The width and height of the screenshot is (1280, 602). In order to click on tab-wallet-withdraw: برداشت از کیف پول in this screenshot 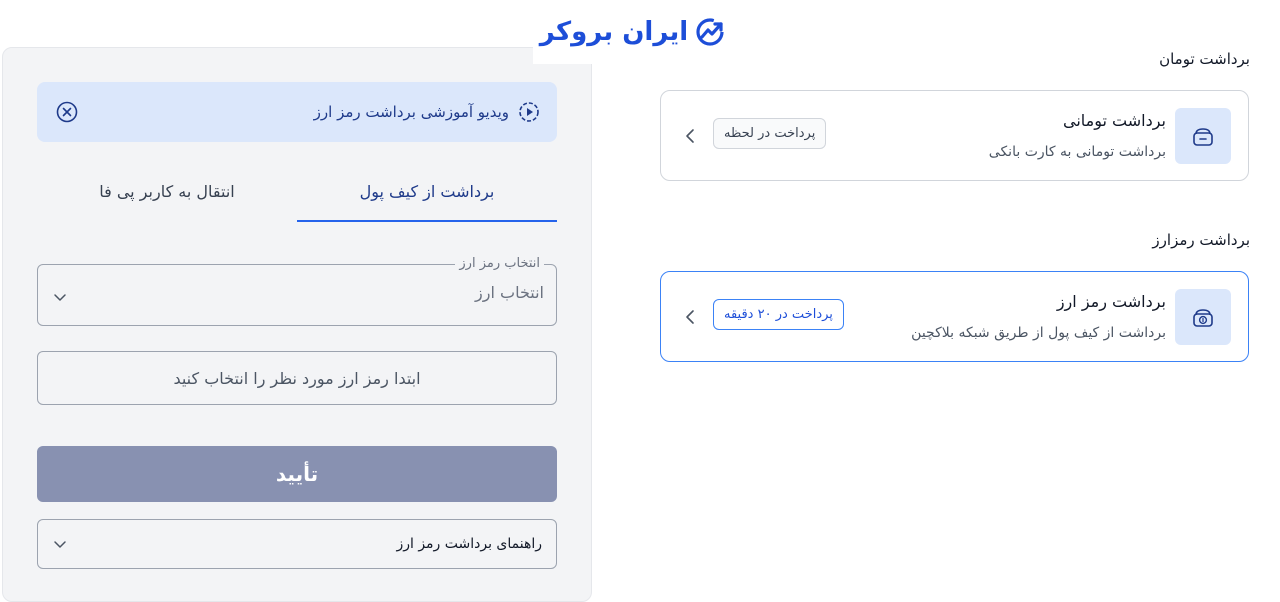, I will do `click(427, 197)`.